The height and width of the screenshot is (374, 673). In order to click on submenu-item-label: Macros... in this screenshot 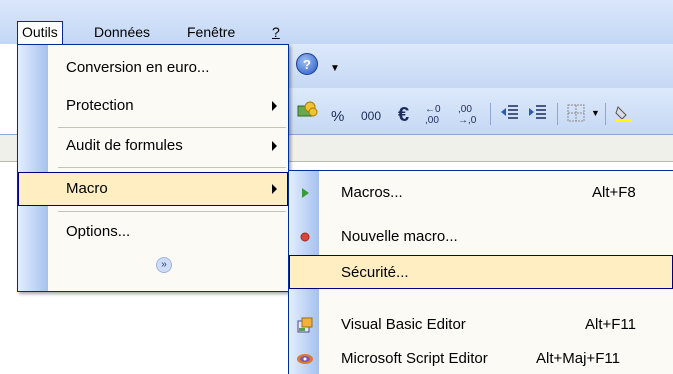, I will do `click(372, 192)`.